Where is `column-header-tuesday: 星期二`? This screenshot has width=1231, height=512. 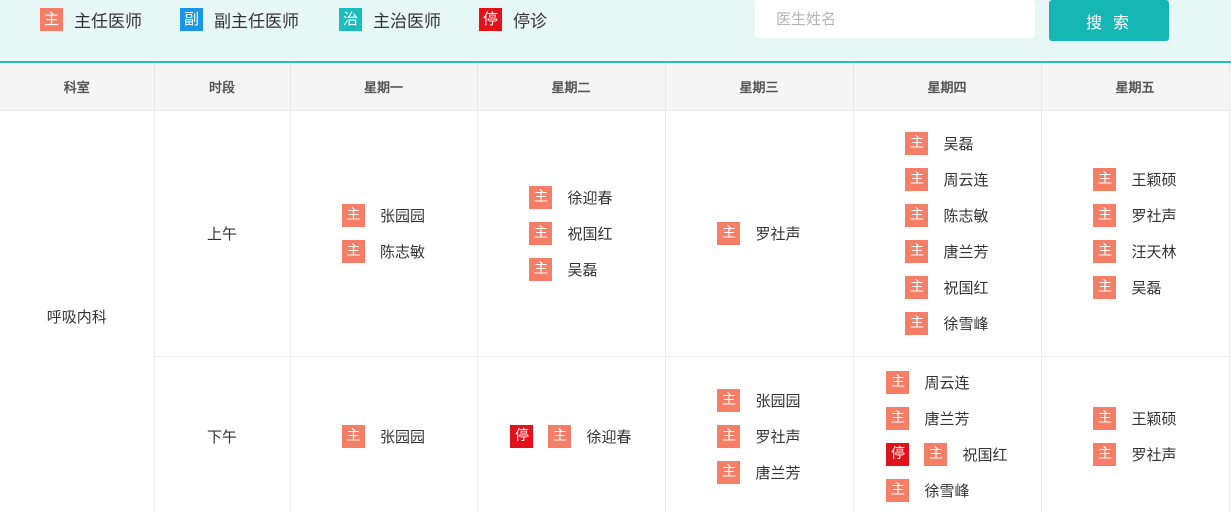
column-header-tuesday: 星期二 is located at coordinates (571, 87).